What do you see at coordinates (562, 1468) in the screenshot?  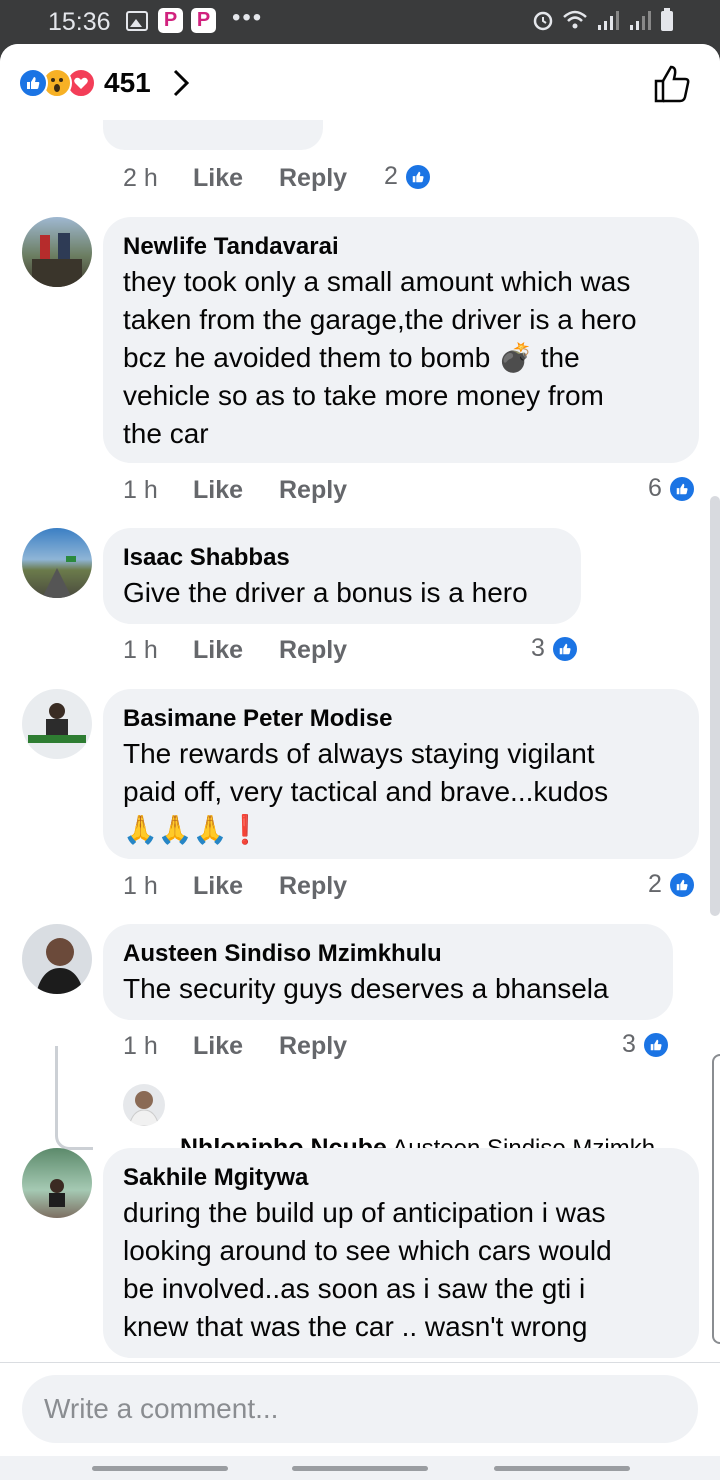 I see `nav-back-button` at bounding box center [562, 1468].